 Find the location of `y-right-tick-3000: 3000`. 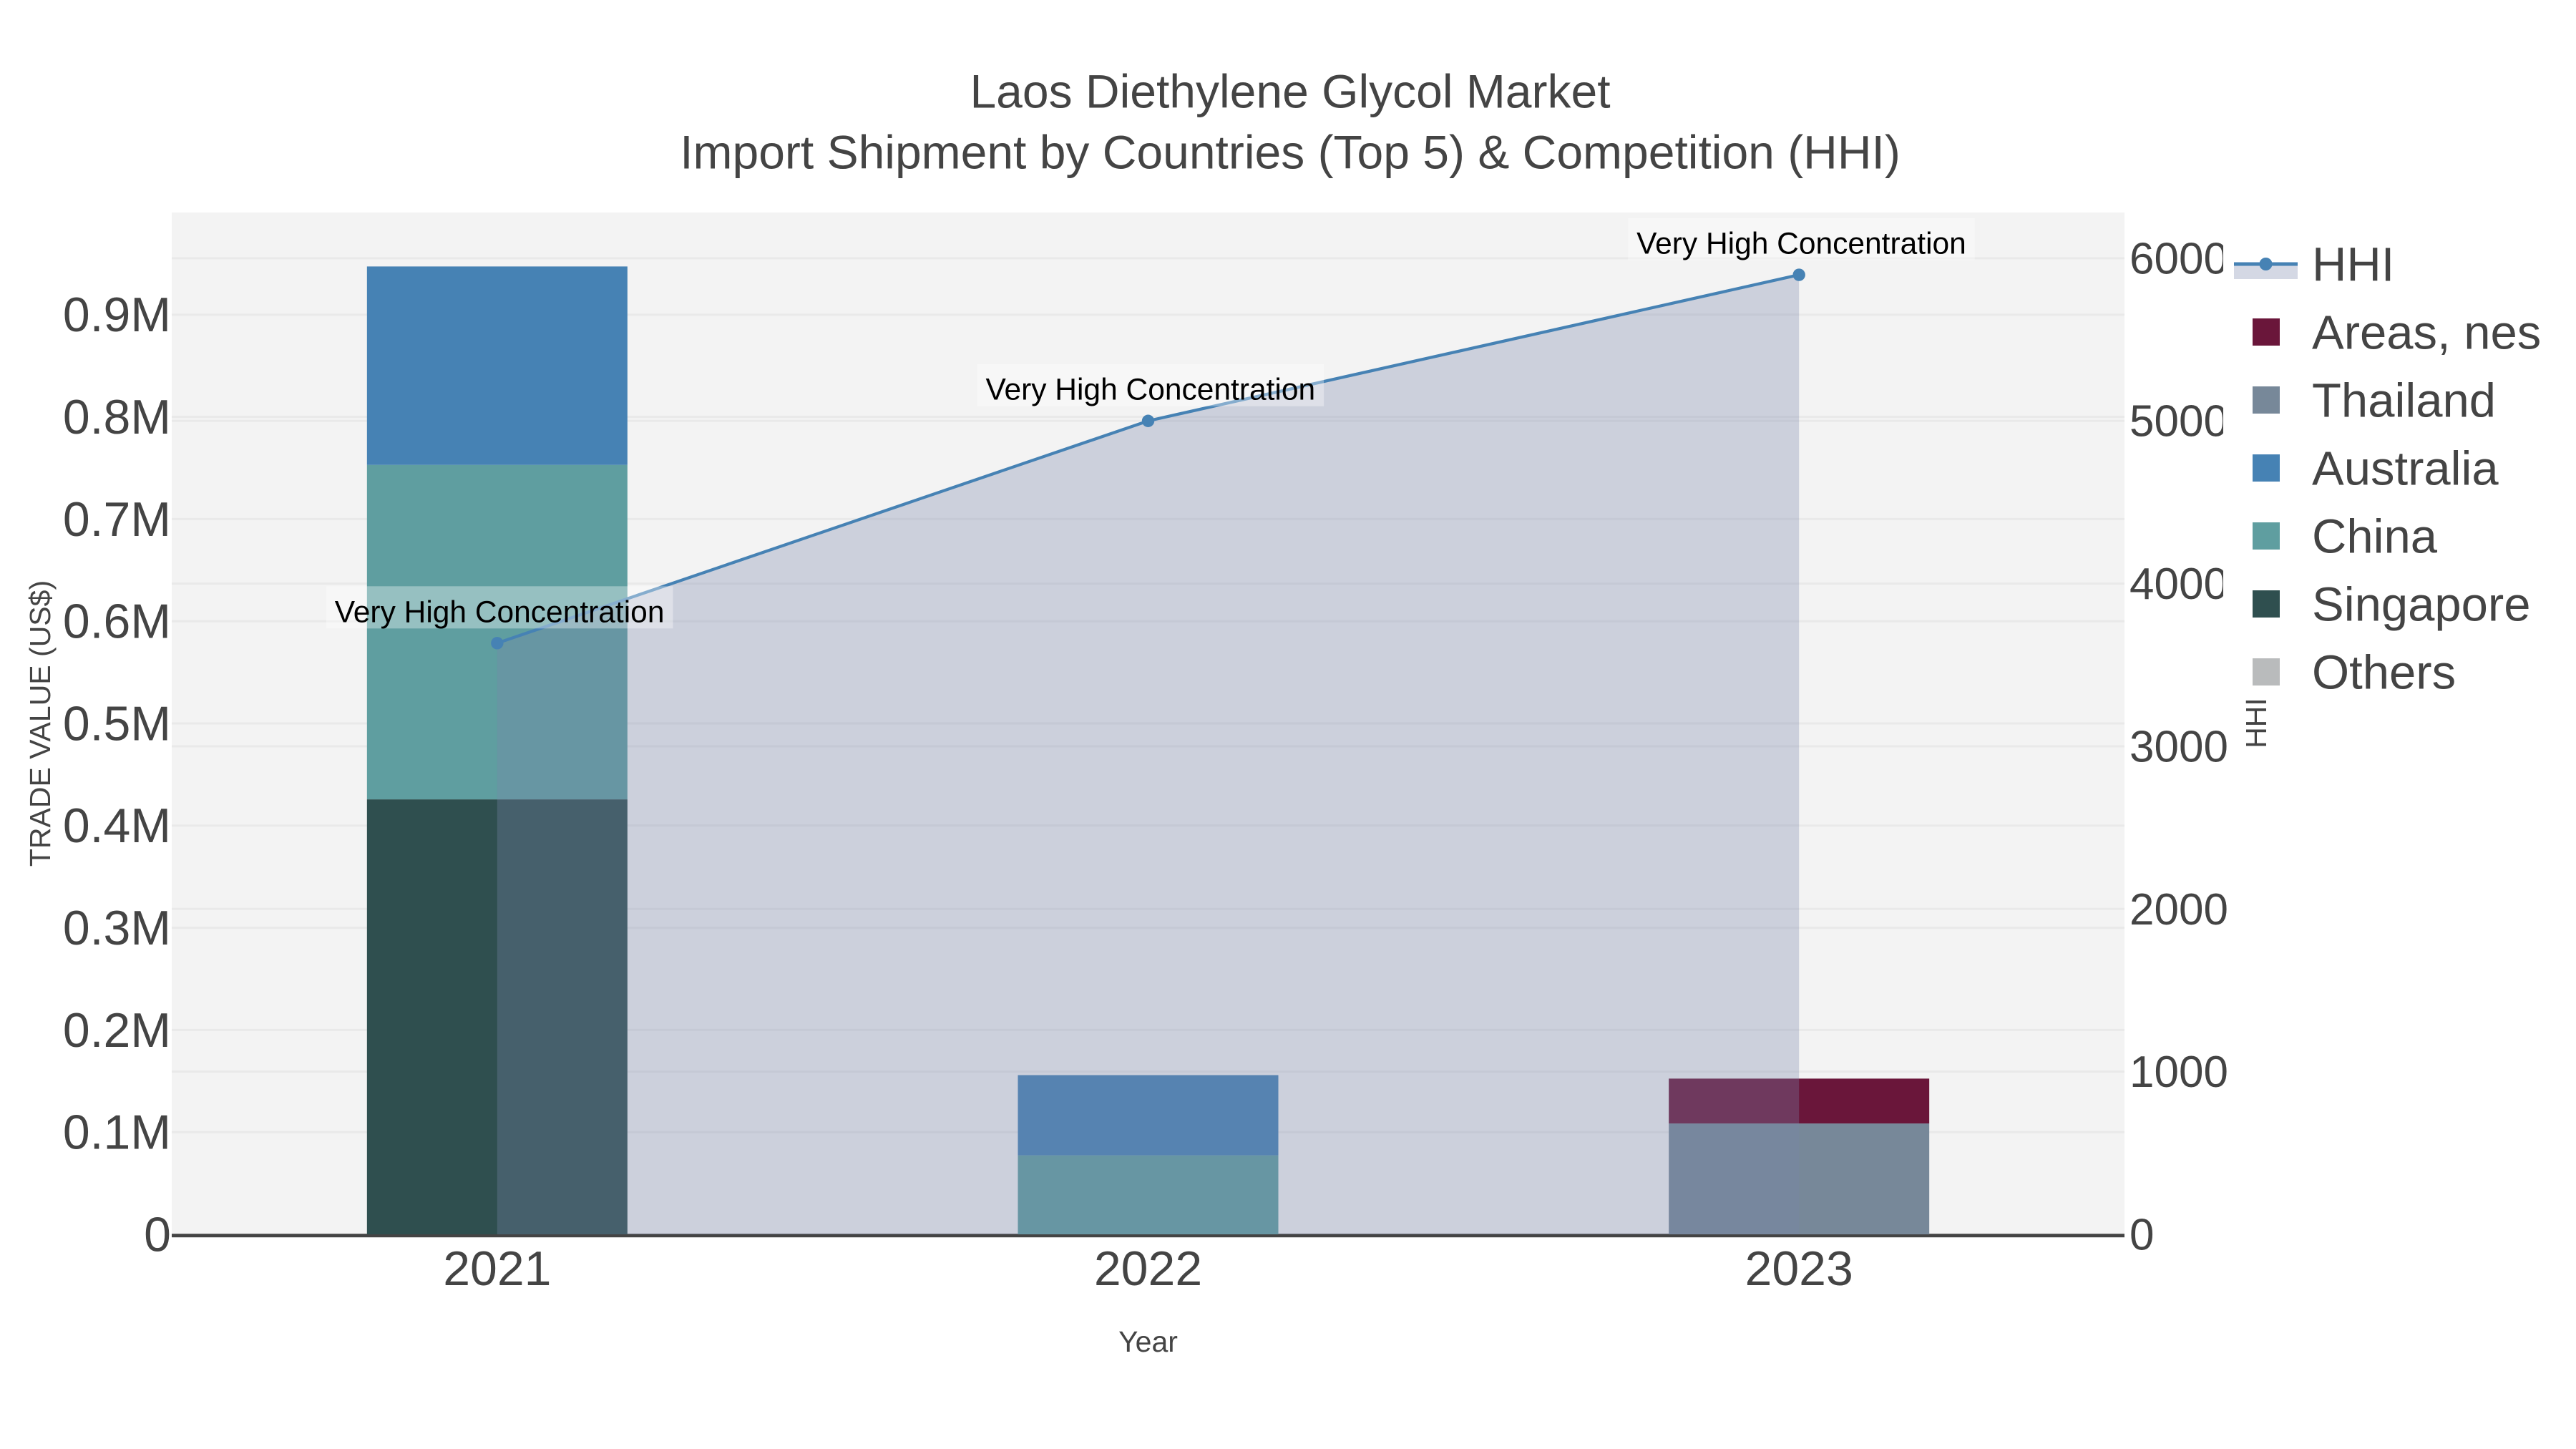

y-right-tick-3000: 3000 is located at coordinates (2178, 746).